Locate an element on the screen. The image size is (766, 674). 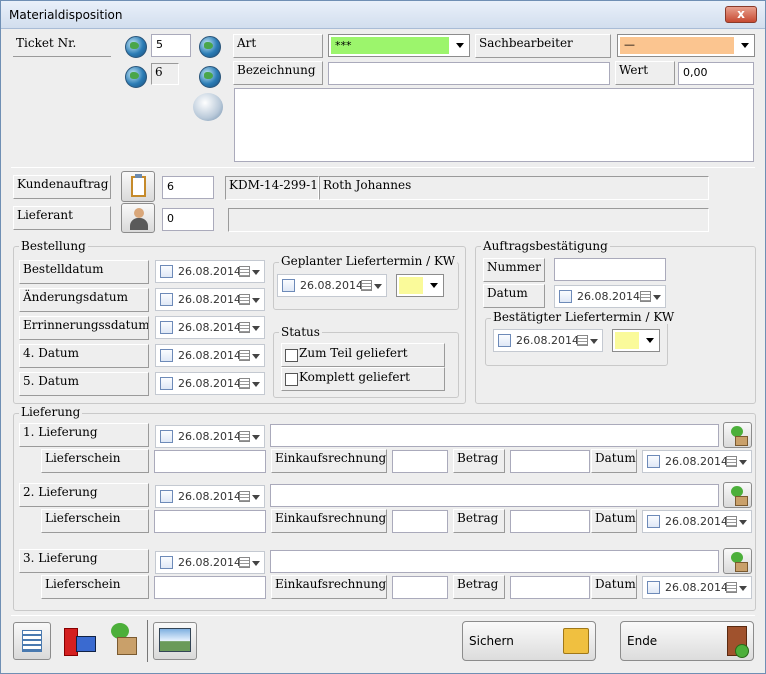
aenderungsdatum-picker: 26.08.2014 is located at coordinates (210, 299).